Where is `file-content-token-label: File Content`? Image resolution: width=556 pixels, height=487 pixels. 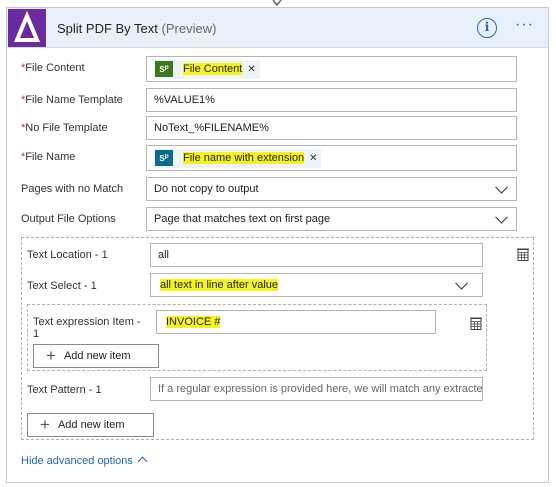 file-content-token-label: File Content is located at coordinates (213, 69).